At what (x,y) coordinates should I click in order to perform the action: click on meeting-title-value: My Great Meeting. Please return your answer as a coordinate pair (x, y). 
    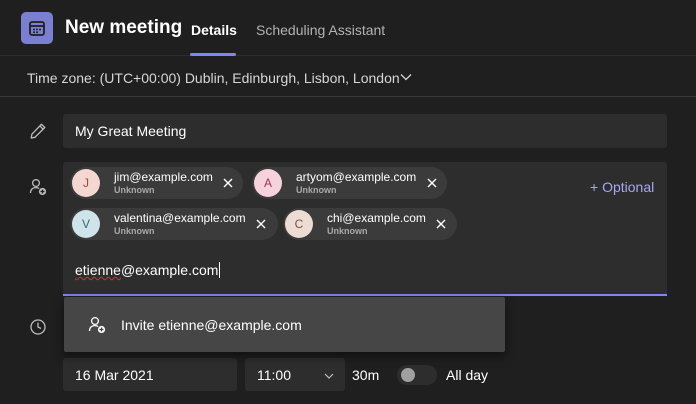
    Looking at the image, I should click on (131, 131).